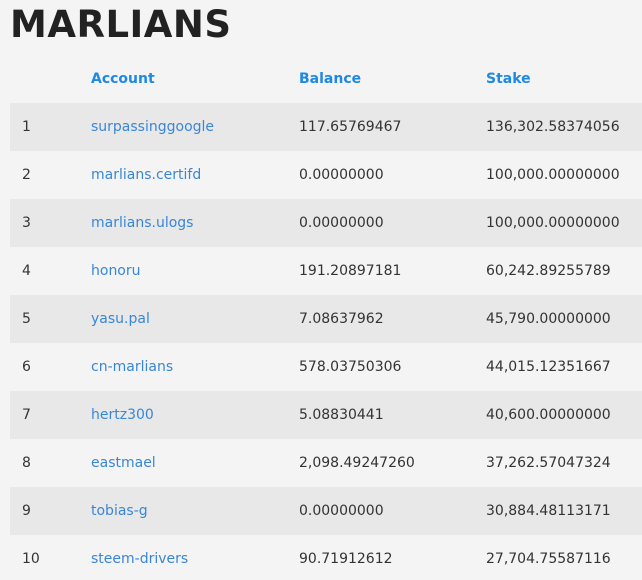  What do you see at coordinates (195, 367) in the screenshot?
I see `account-cell: cn-marlians` at bounding box center [195, 367].